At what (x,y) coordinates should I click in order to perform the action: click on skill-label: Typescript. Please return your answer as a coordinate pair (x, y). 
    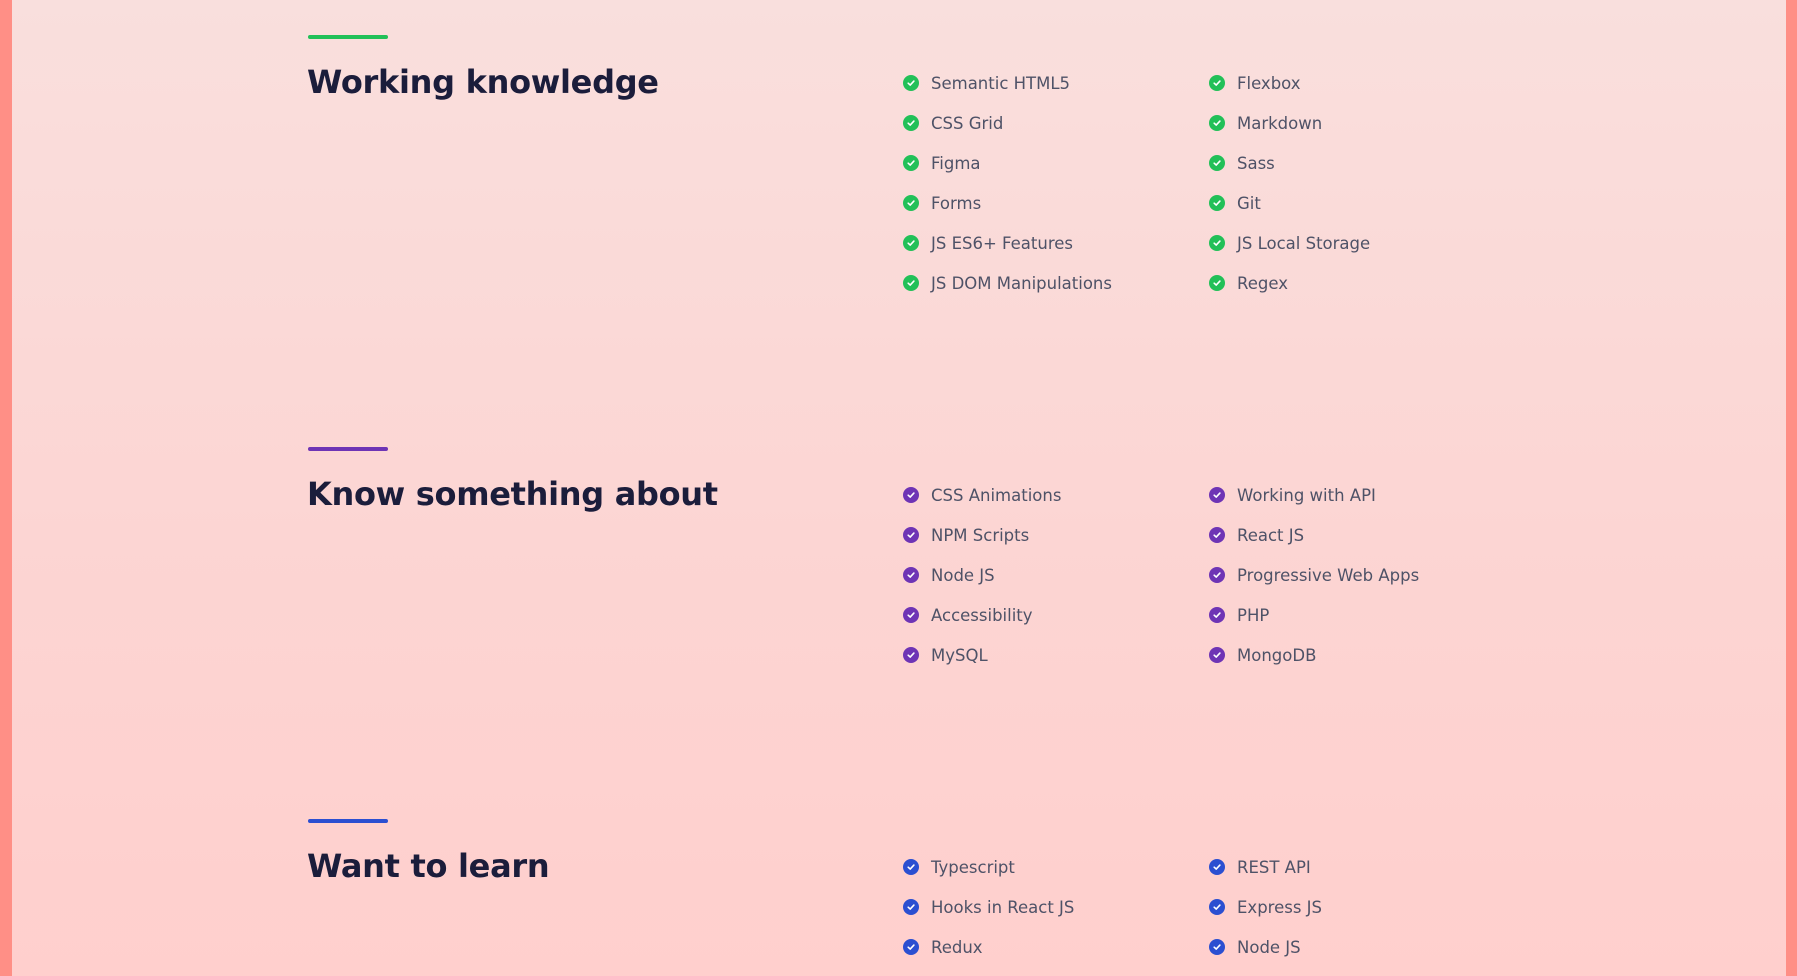
    Looking at the image, I should click on (973, 867).